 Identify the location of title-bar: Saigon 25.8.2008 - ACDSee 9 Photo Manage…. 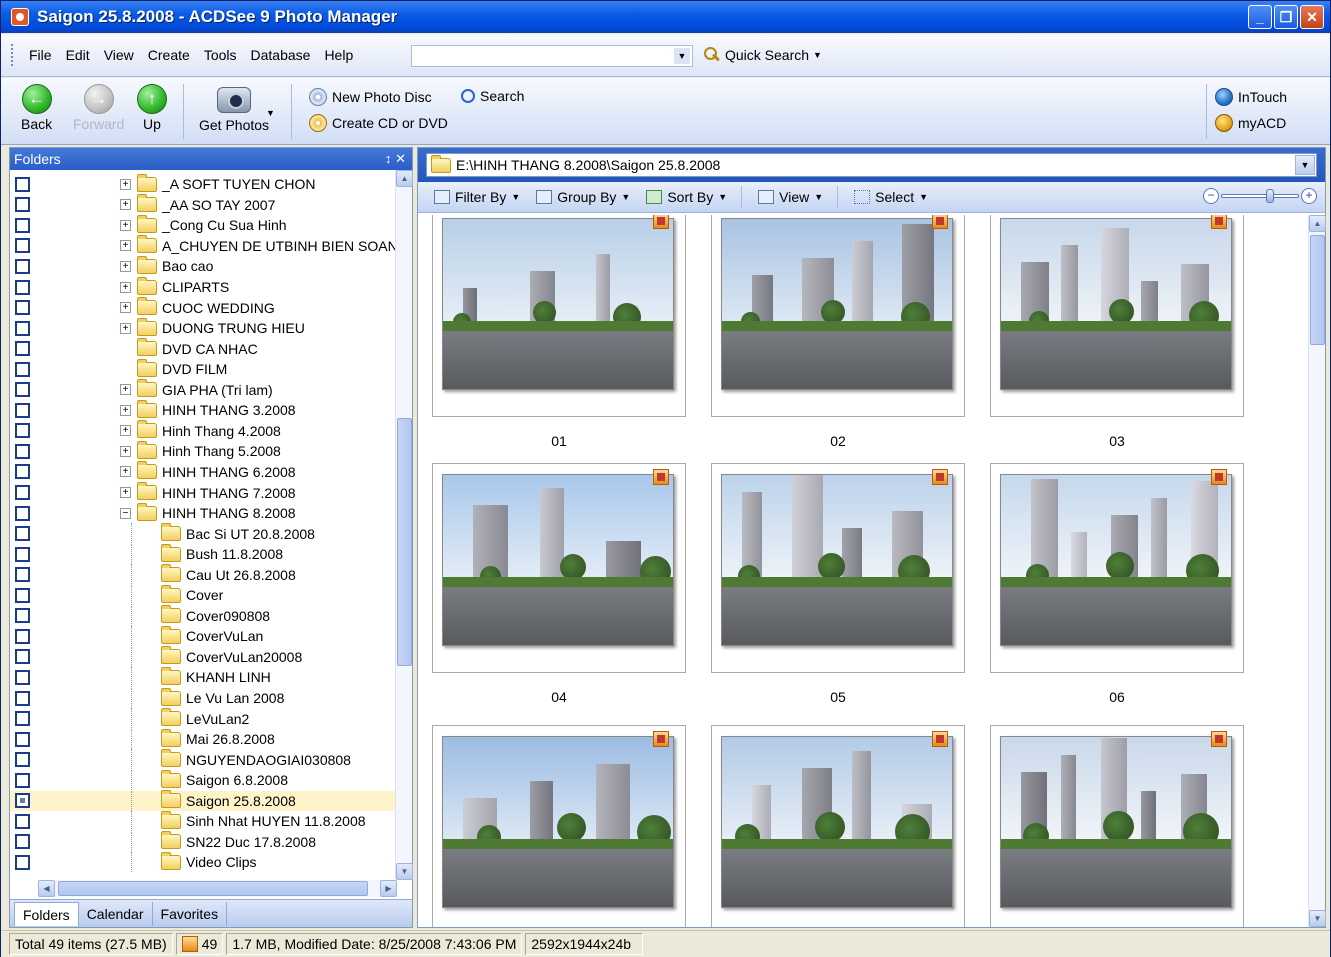
(665, 17).